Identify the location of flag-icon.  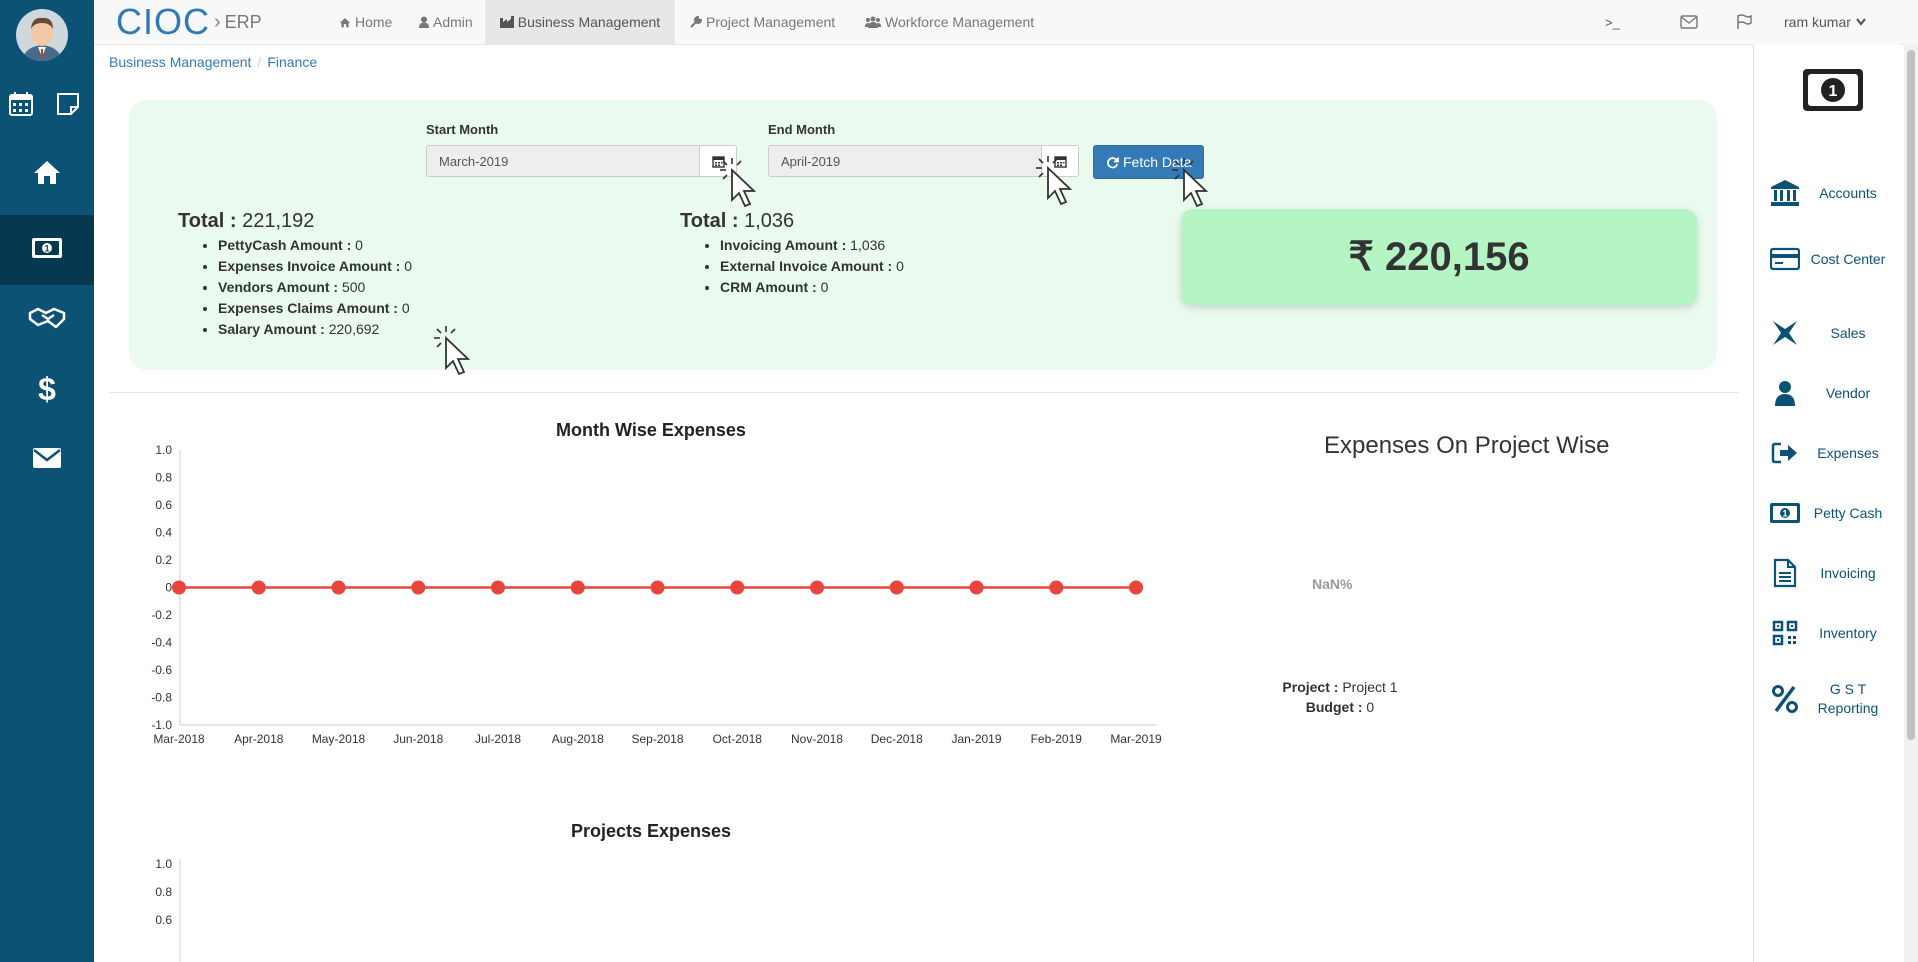
(1744, 21).